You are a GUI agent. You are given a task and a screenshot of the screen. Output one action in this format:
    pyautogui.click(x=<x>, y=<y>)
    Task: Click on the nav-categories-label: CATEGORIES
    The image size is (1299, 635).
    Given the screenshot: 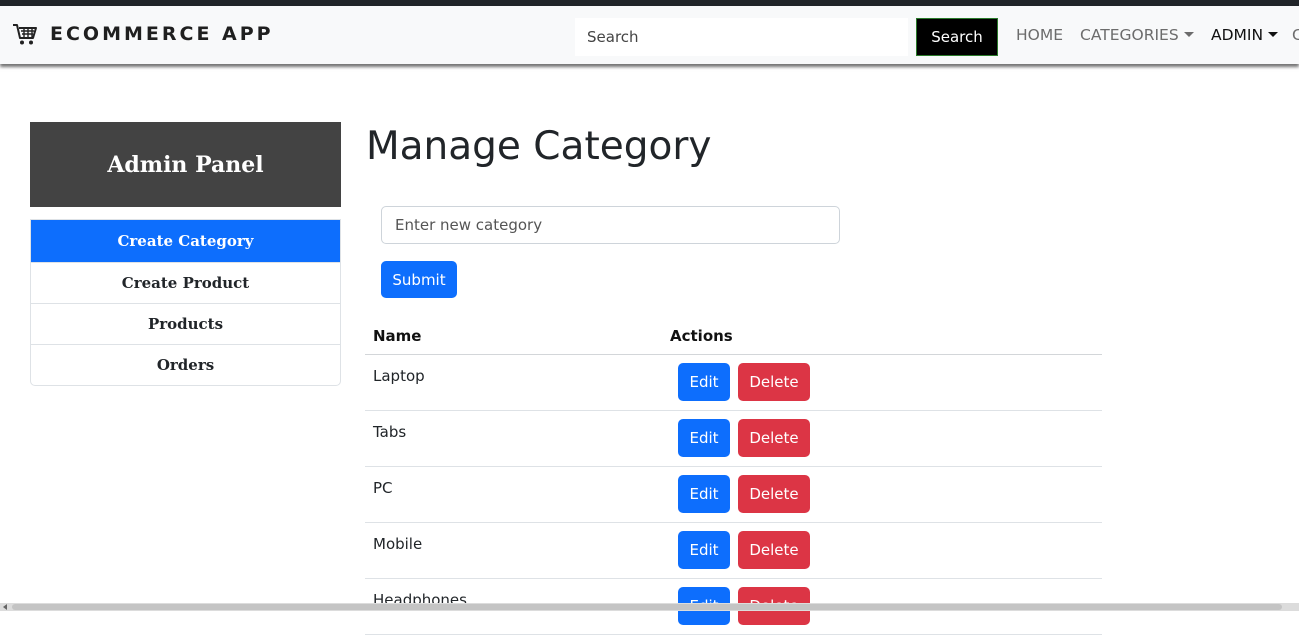 What is the action you would take?
    pyautogui.click(x=1129, y=35)
    